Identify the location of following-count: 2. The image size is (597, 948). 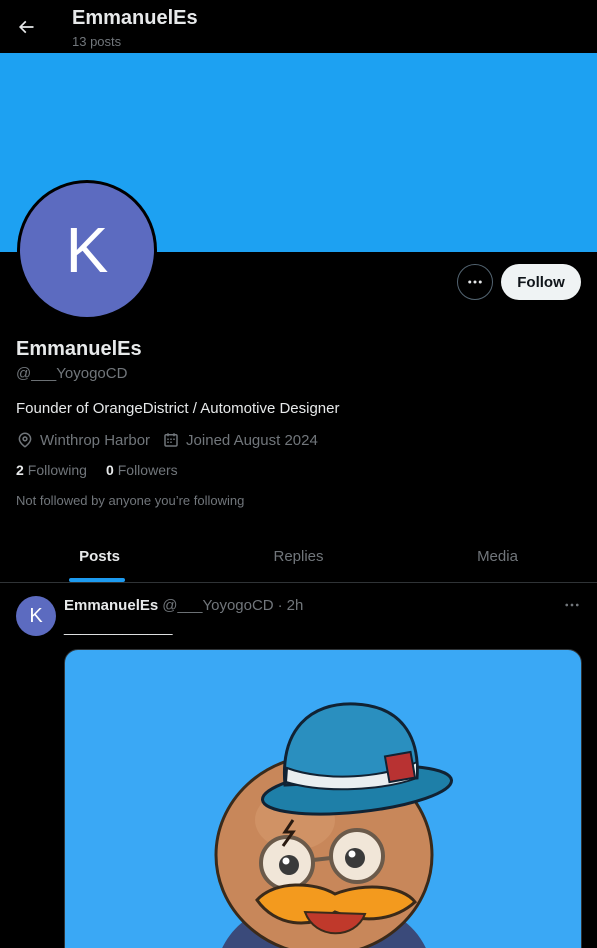
(20, 470).